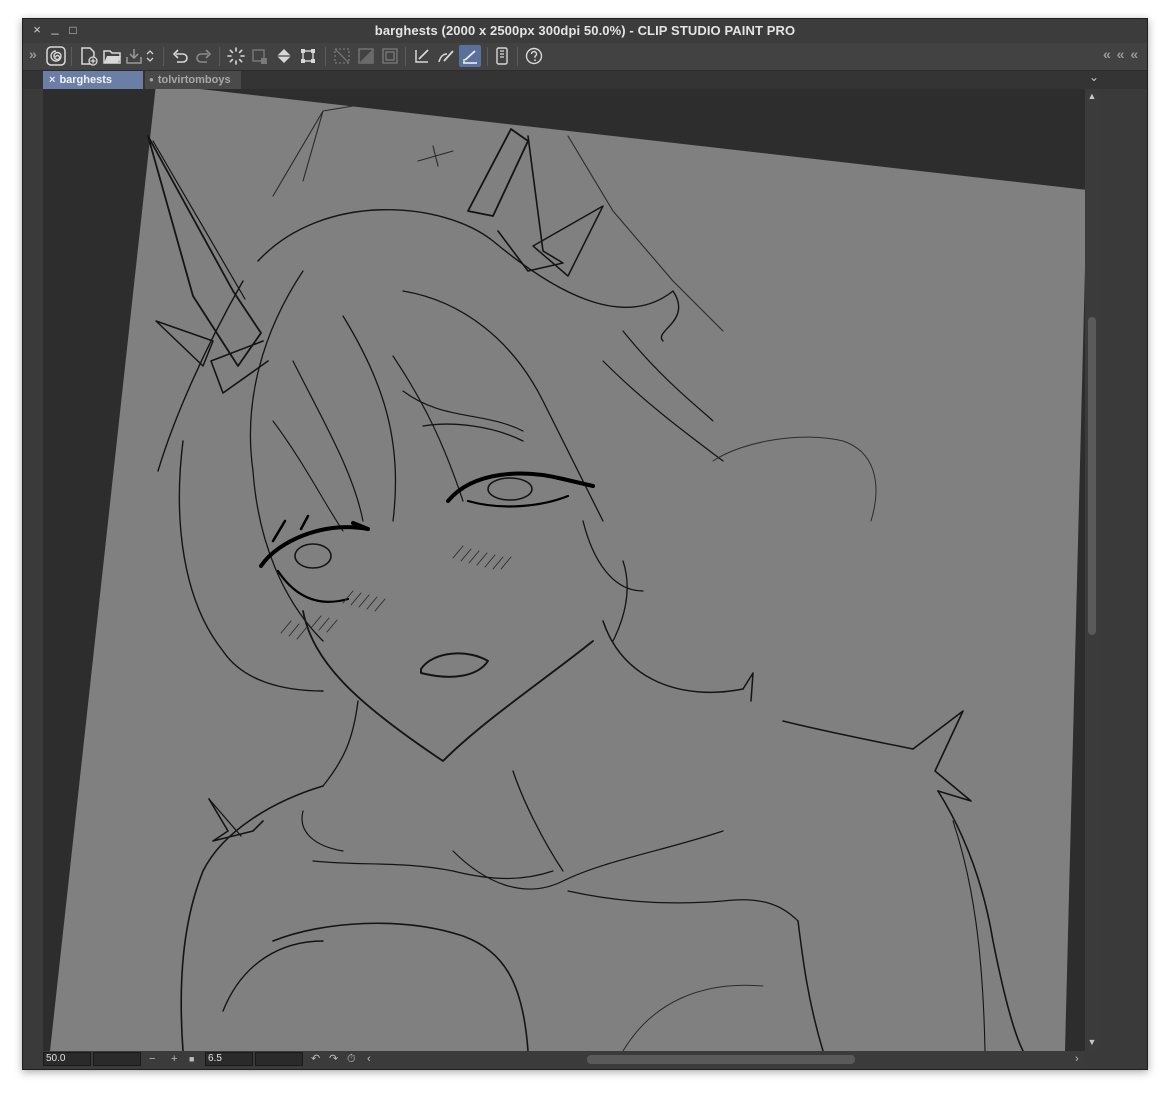 The image size is (1170, 1096). I want to click on grid-snap-icon, so click(470, 57).